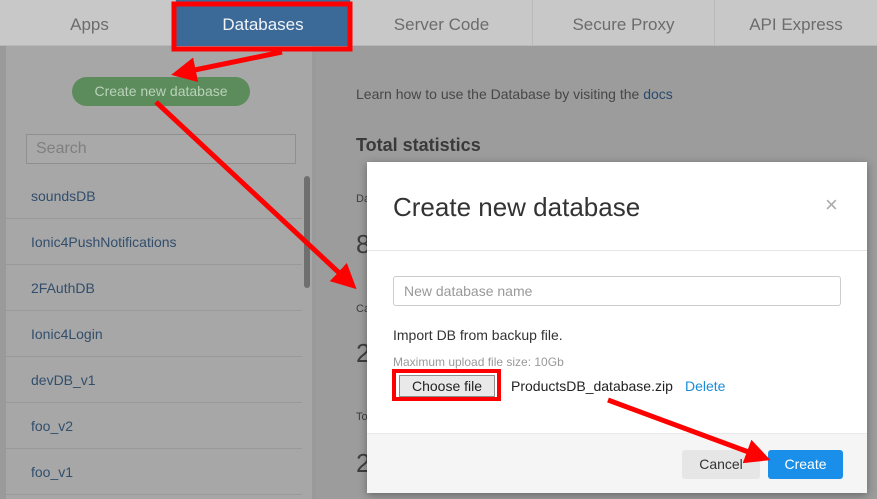 The image size is (877, 499). Describe the element at coordinates (154, 288) in the screenshot. I see `database-item: 2FAuthDB` at that location.